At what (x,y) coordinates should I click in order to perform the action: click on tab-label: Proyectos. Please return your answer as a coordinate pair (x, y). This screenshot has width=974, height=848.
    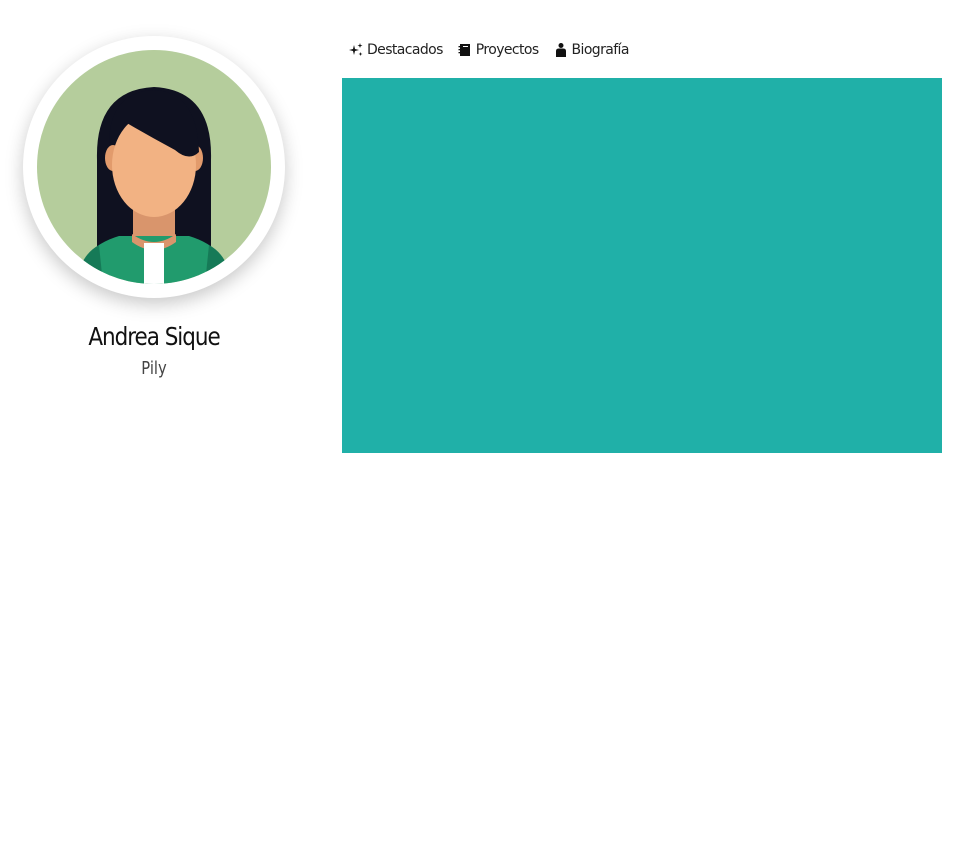
    Looking at the image, I should click on (507, 50).